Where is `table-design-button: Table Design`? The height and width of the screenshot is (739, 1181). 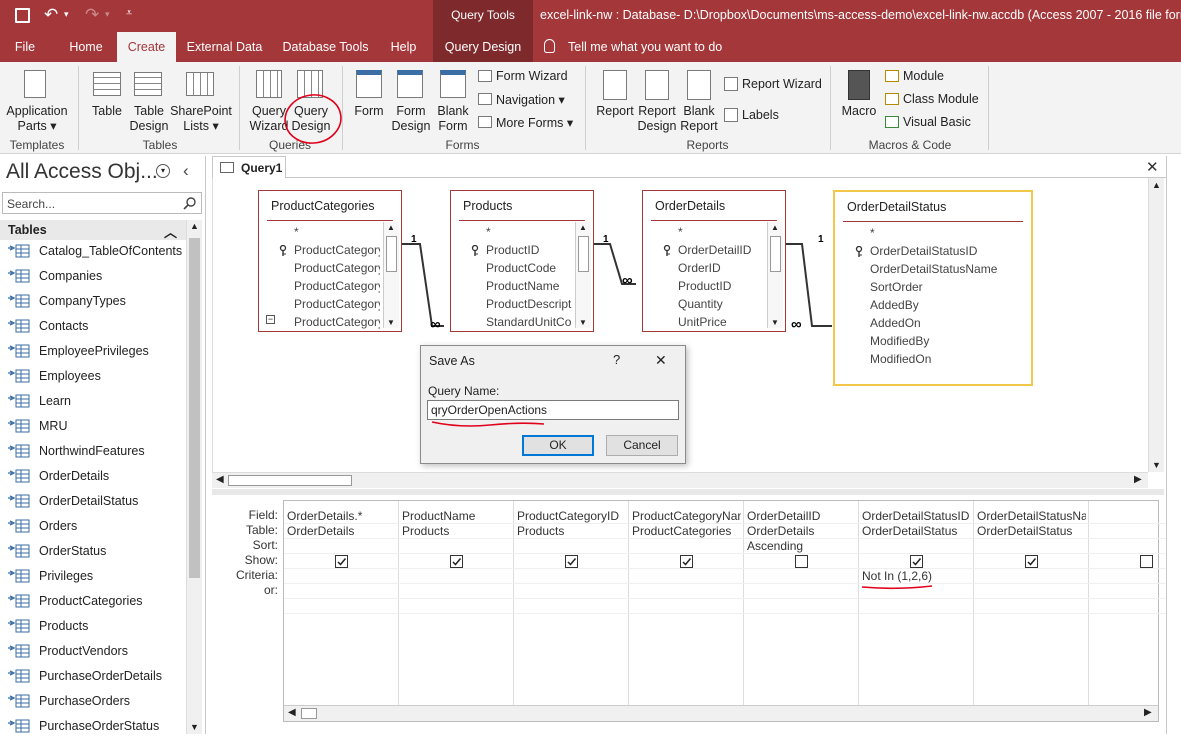 table-design-button: Table Design is located at coordinates (149, 119).